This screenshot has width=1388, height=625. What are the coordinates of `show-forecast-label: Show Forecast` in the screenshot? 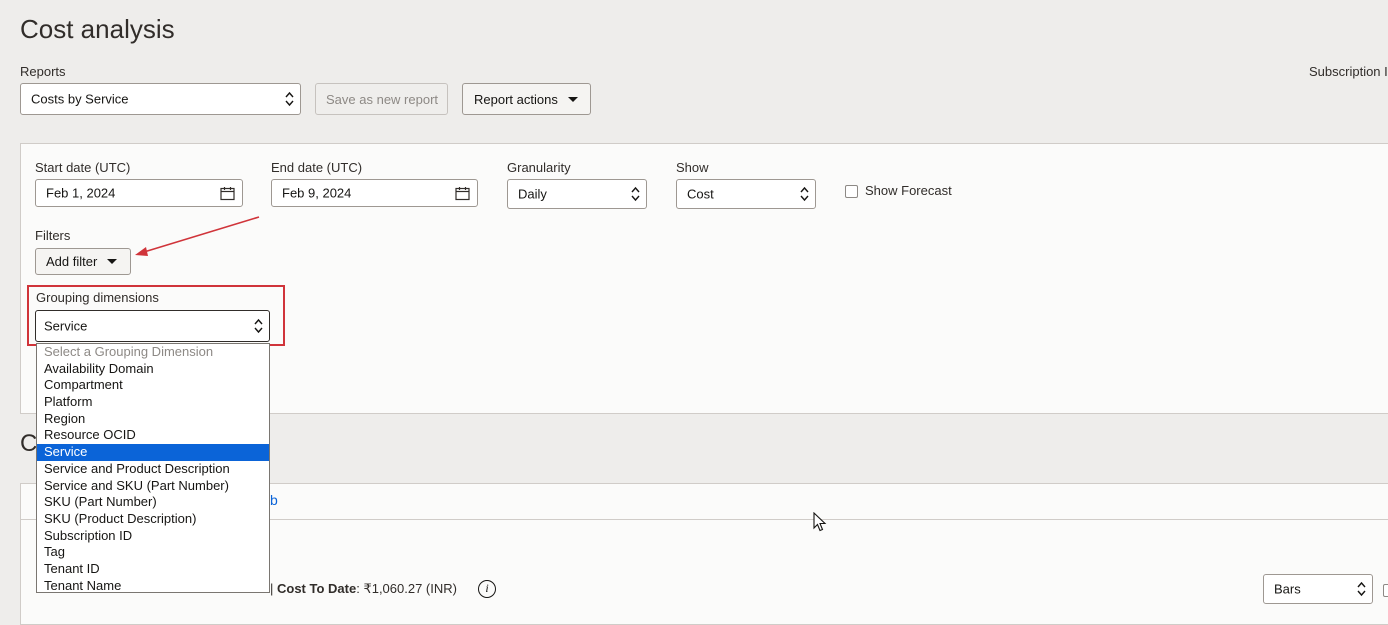 It's located at (908, 190).